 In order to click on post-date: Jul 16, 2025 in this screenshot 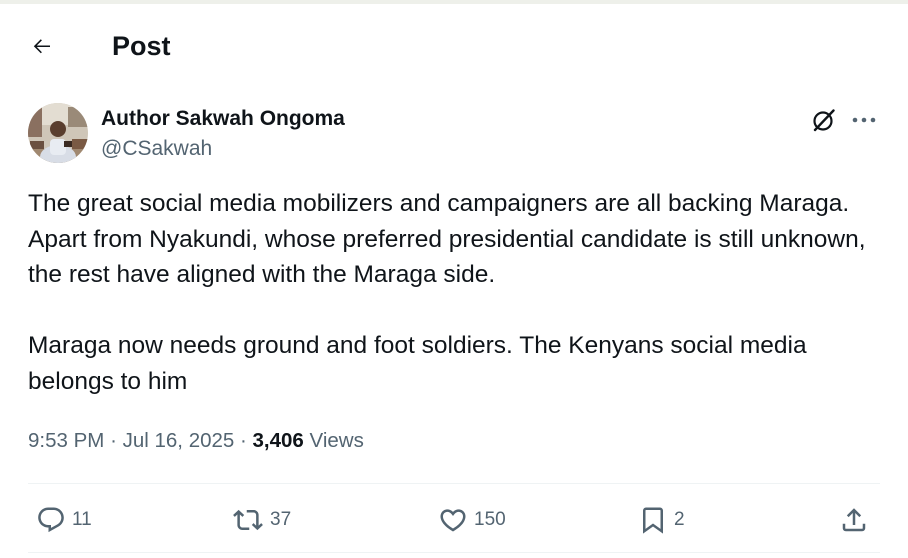, I will do `click(179, 440)`.